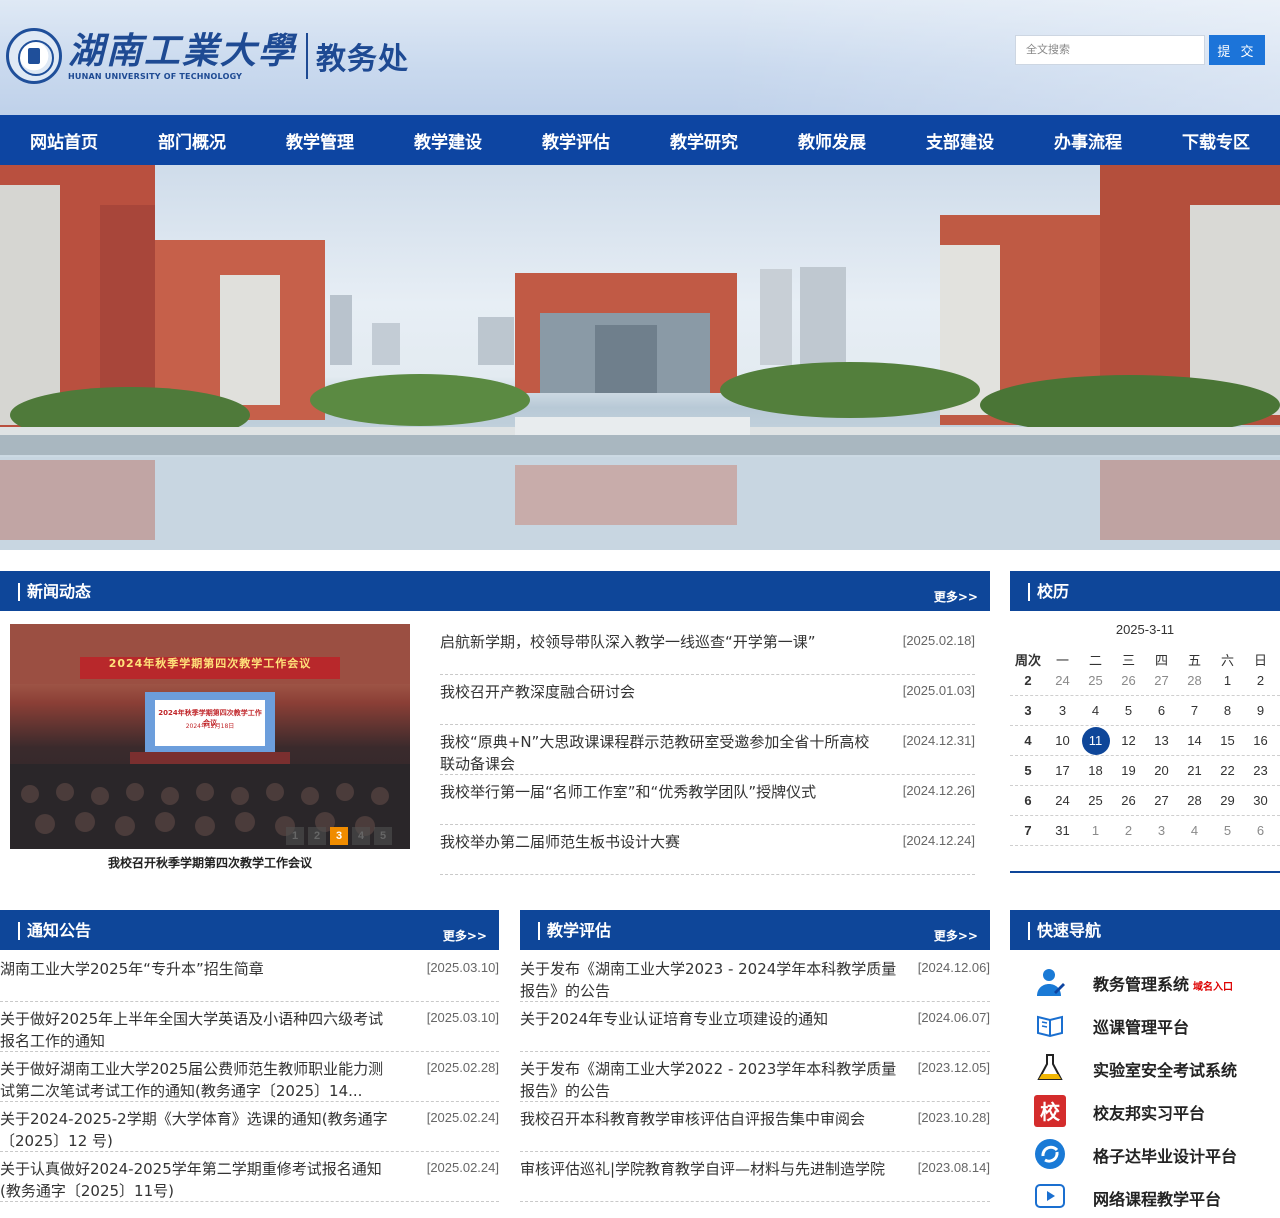 The width and height of the screenshot is (1280, 1218). What do you see at coordinates (361, 836) in the screenshot?
I see `slider-page-dot: 4` at bounding box center [361, 836].